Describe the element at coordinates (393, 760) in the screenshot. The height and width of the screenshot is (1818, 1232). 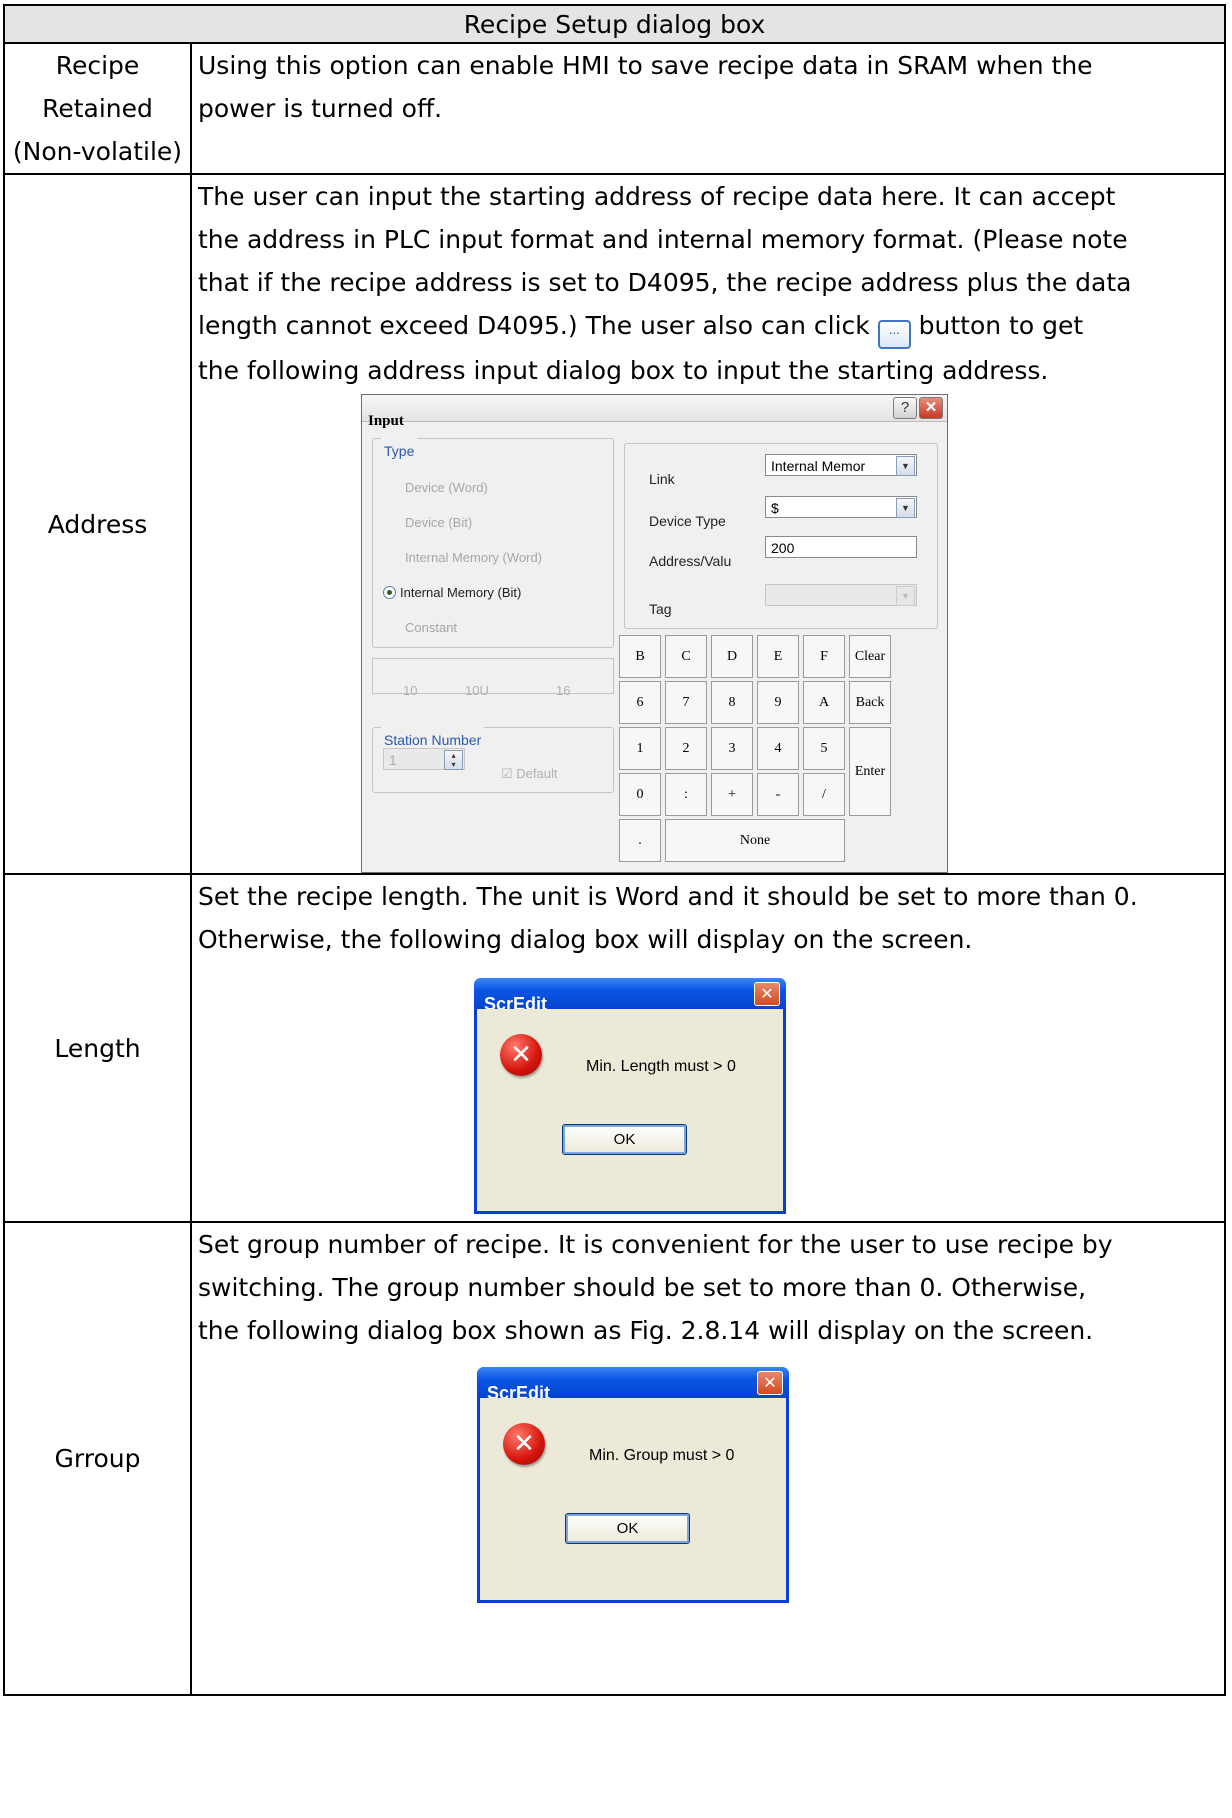
I see `station-value: 1` at that location.